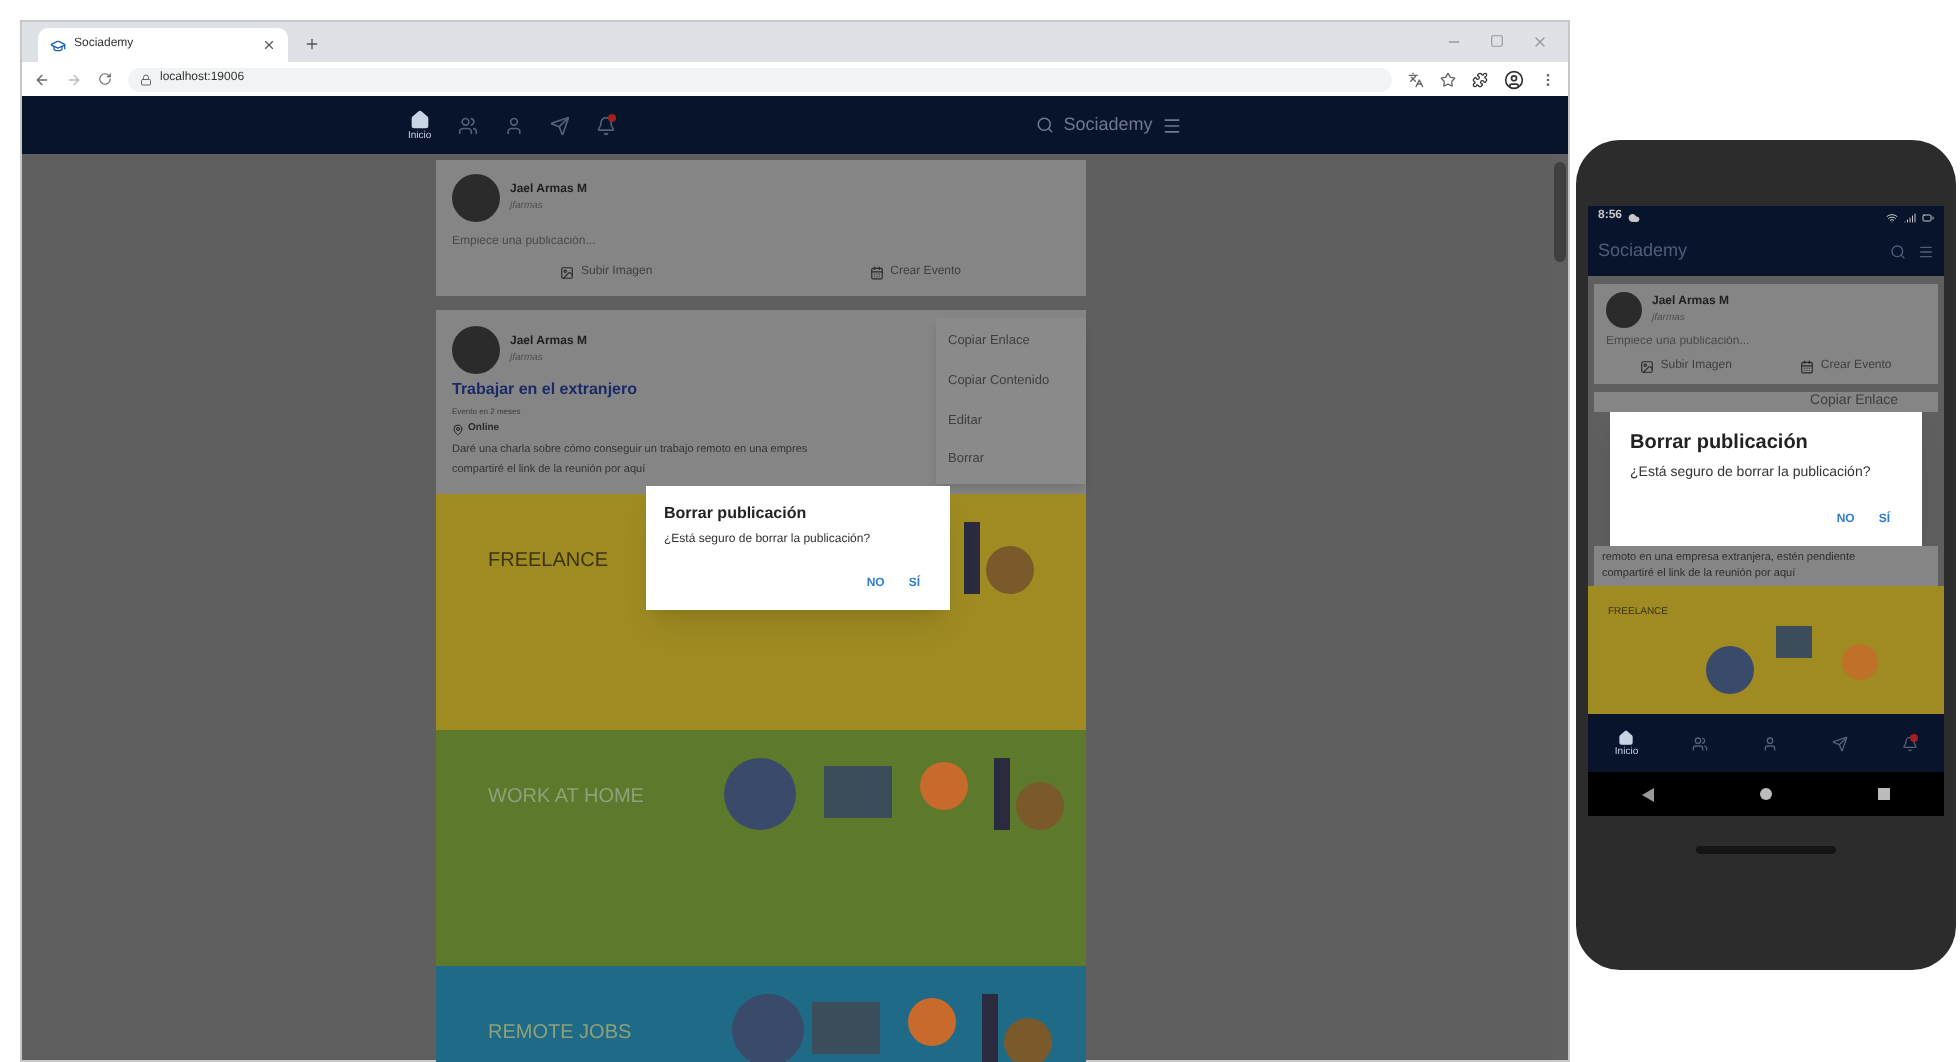  I want to click on maximize-icon, so click(1497, 41).